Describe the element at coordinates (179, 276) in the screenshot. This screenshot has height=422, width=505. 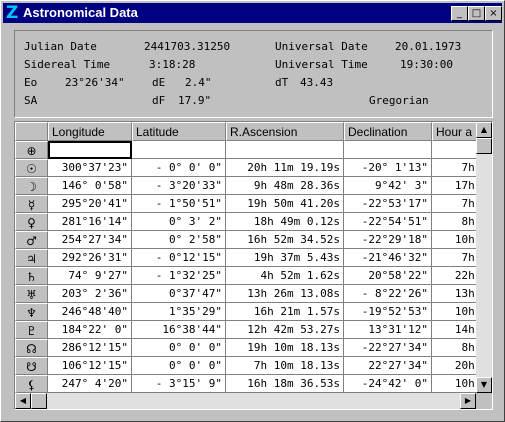
I see `latitude-cell: - 1°32'25"` at that location.